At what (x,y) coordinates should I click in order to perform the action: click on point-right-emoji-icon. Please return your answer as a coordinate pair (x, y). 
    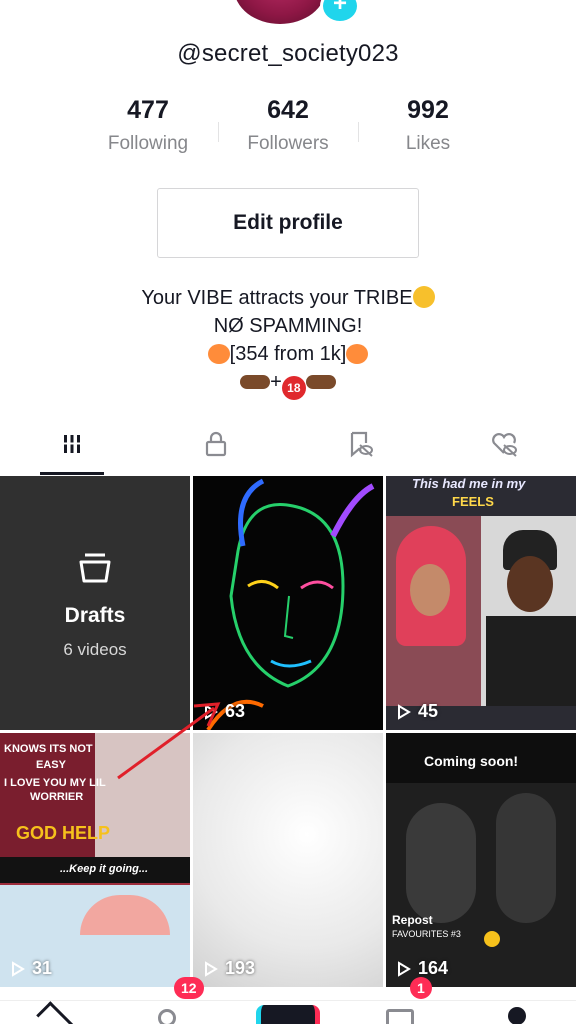
    Looking at the image, I should click on (255, 382).